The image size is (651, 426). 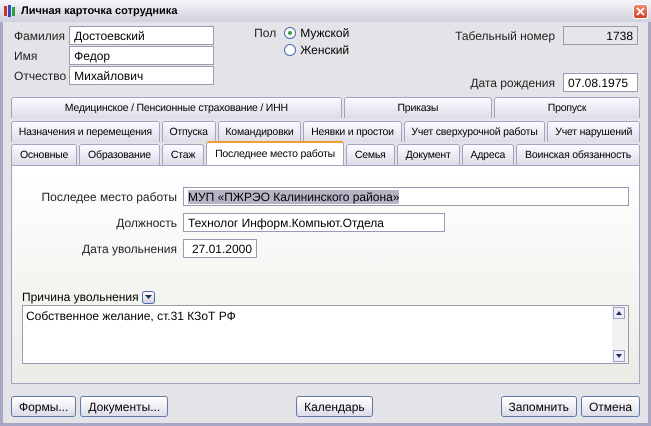 What do you see at coordinates (593, 131) in the screenshot?
I see `tab: Учет нарушений` at bounding box center [593, 131].